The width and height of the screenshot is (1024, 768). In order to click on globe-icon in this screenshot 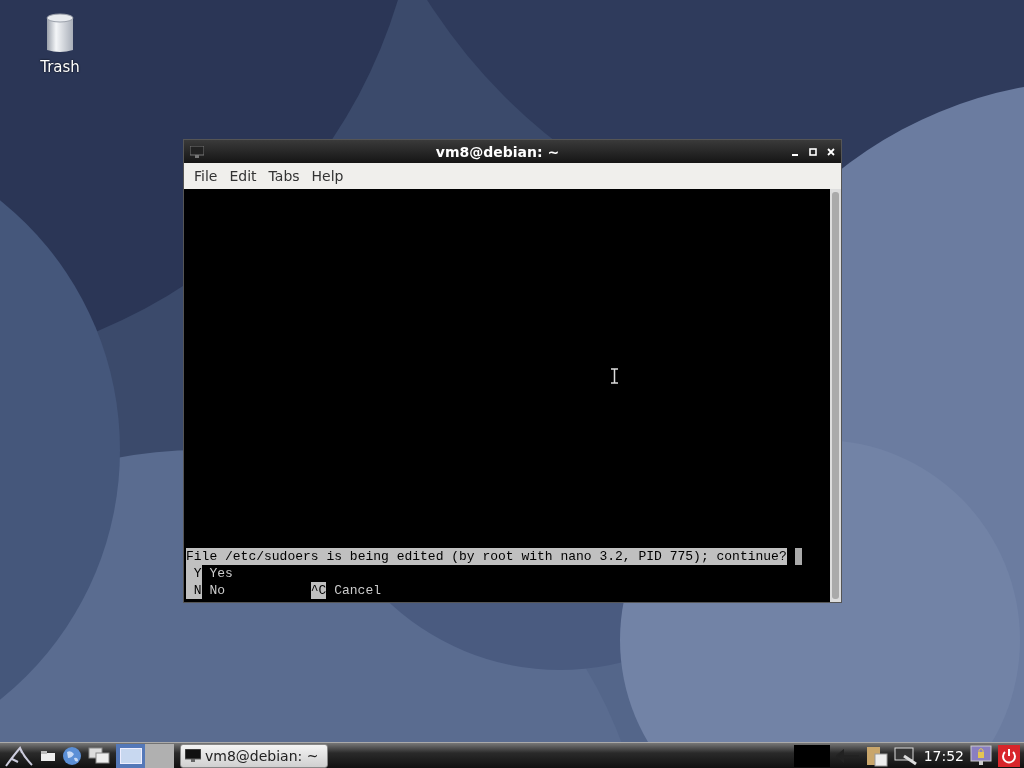, I will do `click(72, 755)`.